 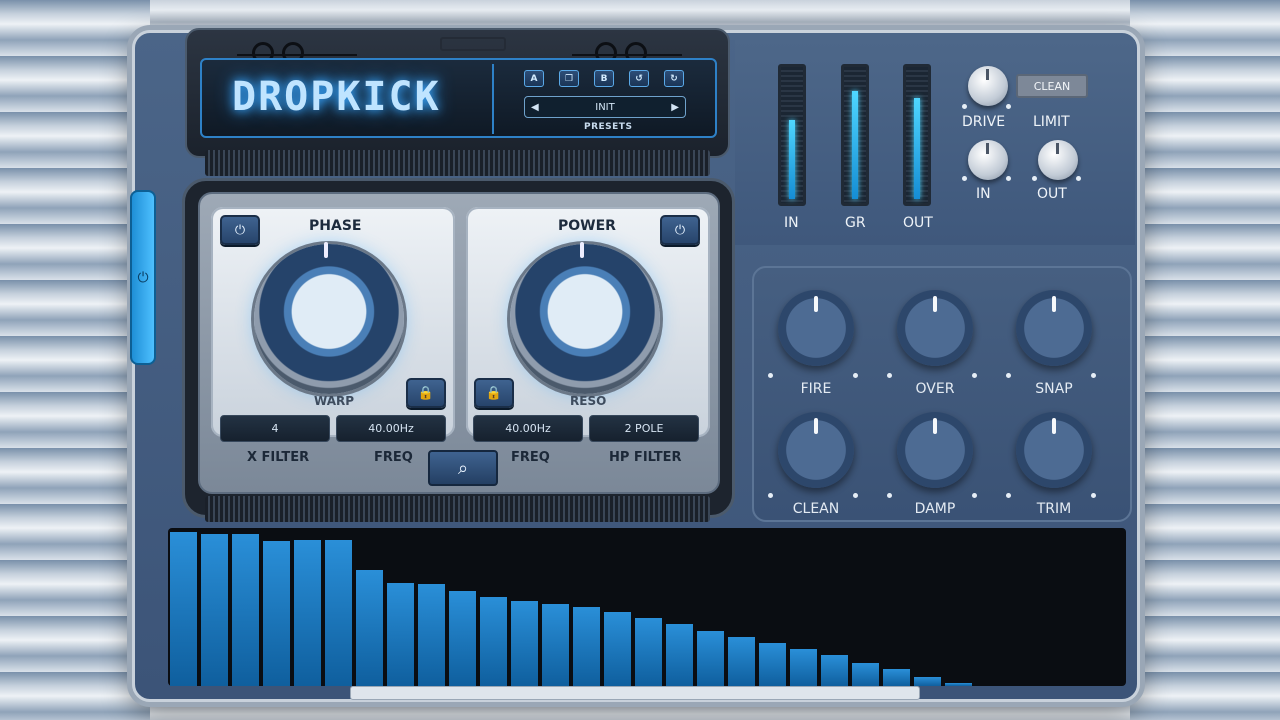 What do you see at coordinates (1052, 194) in the screenshot?
I see `out-label: OUT` at bounding box center [1052, 194].